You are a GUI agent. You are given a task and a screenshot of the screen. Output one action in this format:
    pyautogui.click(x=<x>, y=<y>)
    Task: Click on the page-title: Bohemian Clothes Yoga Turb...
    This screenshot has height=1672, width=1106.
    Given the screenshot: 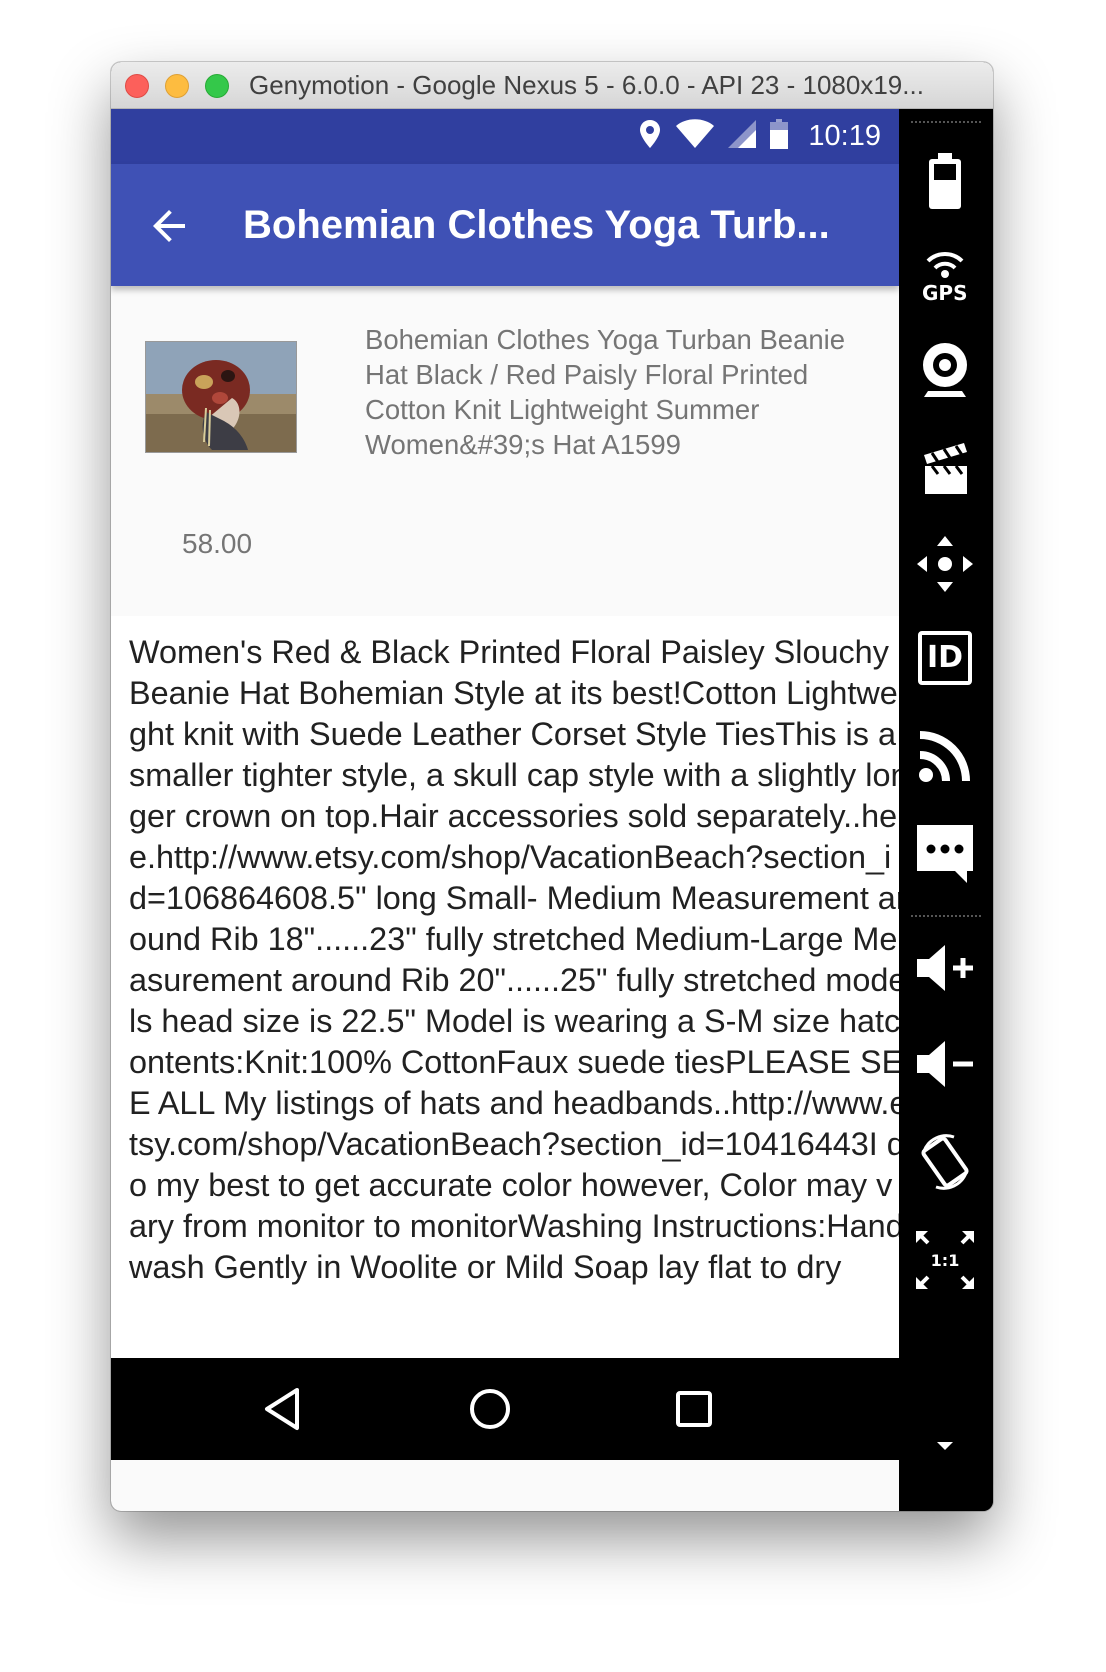 What is the action you would take?
    pyautogui.click(x=536, y=225)
    